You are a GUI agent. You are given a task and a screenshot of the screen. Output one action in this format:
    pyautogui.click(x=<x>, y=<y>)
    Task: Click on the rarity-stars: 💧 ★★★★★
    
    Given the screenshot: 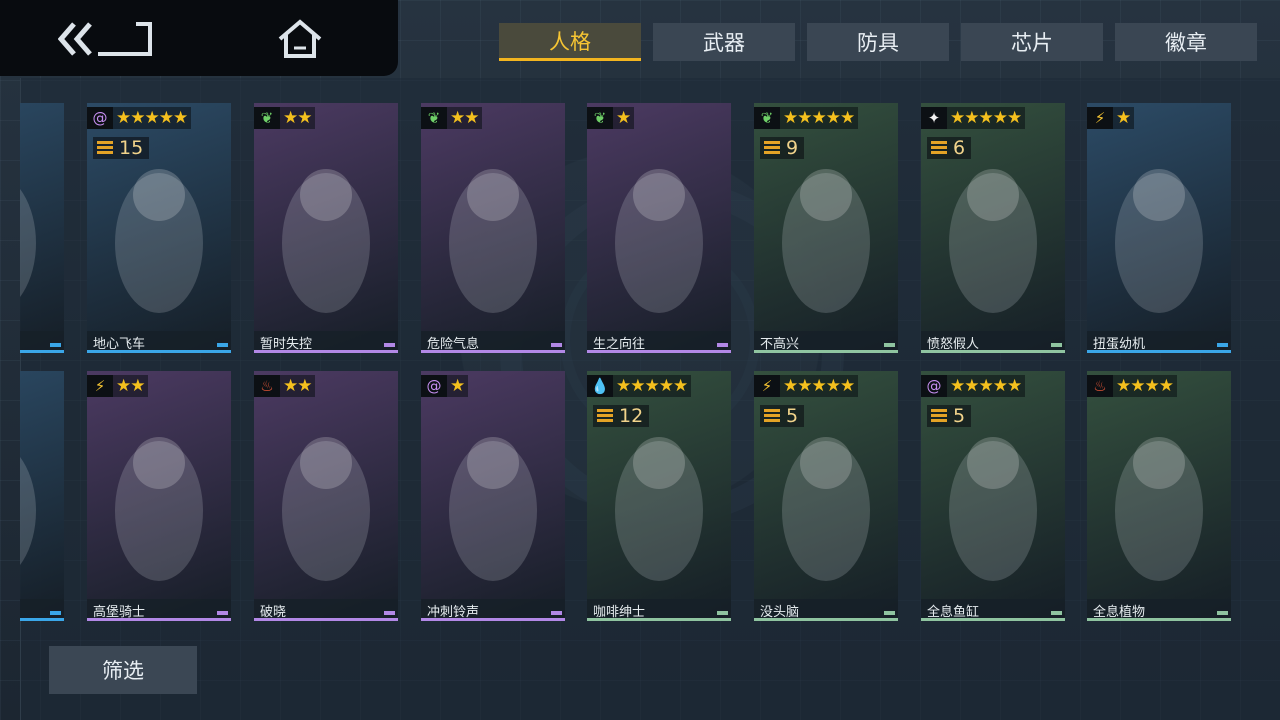 What is the action you would take?
    pyautogui.click(x=639, y=386)
    